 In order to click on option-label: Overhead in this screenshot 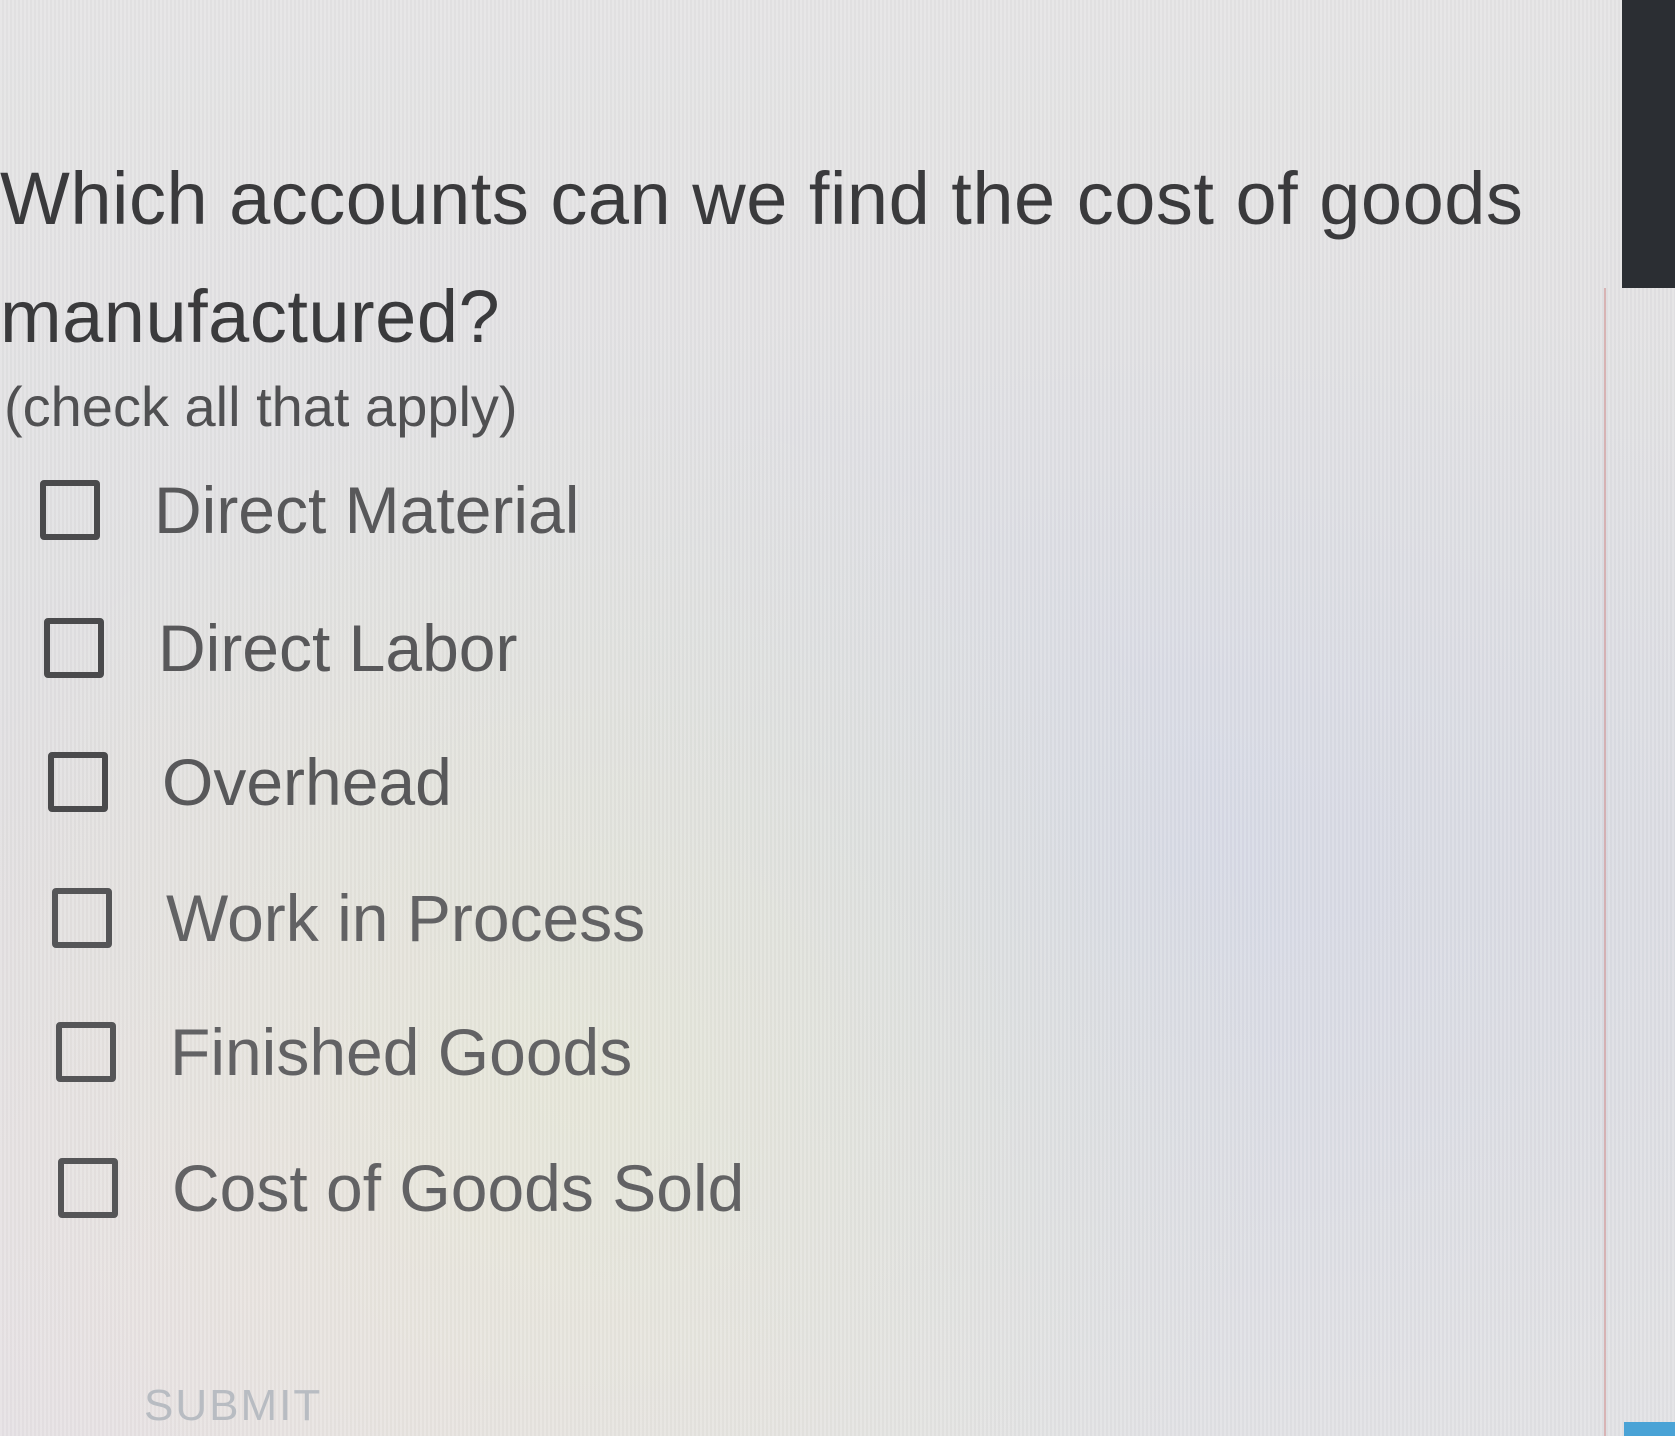, I will do `click(307, 782)`.